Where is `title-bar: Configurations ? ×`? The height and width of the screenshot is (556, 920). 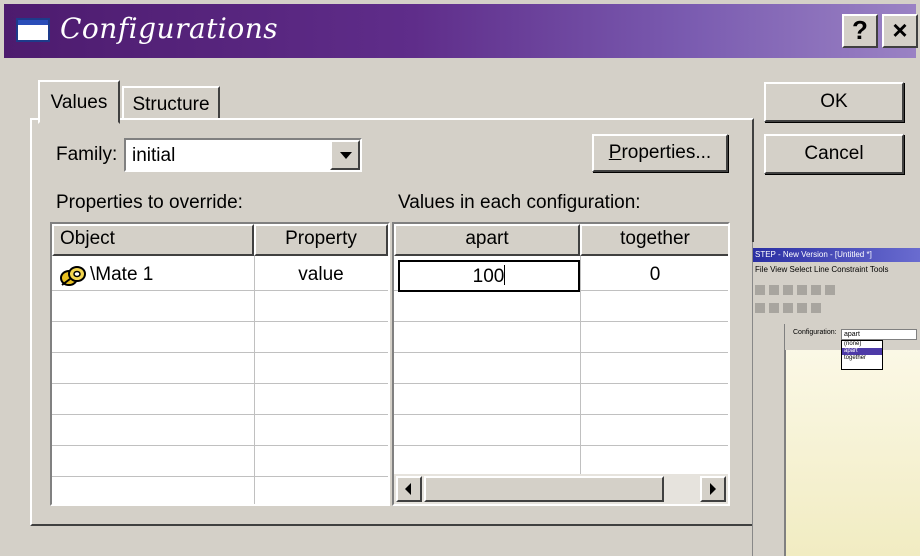
title-bar: Configurations ? × is located at coordinates (461, 31).